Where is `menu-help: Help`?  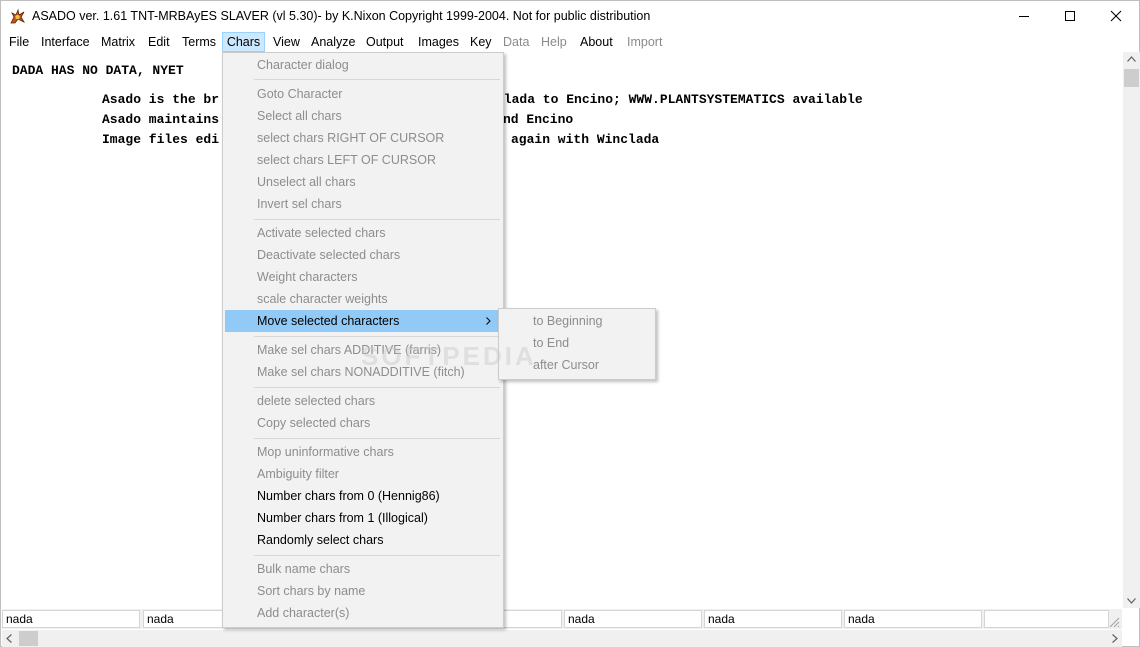
menu-help: Help is located at coordinates (554, 42).